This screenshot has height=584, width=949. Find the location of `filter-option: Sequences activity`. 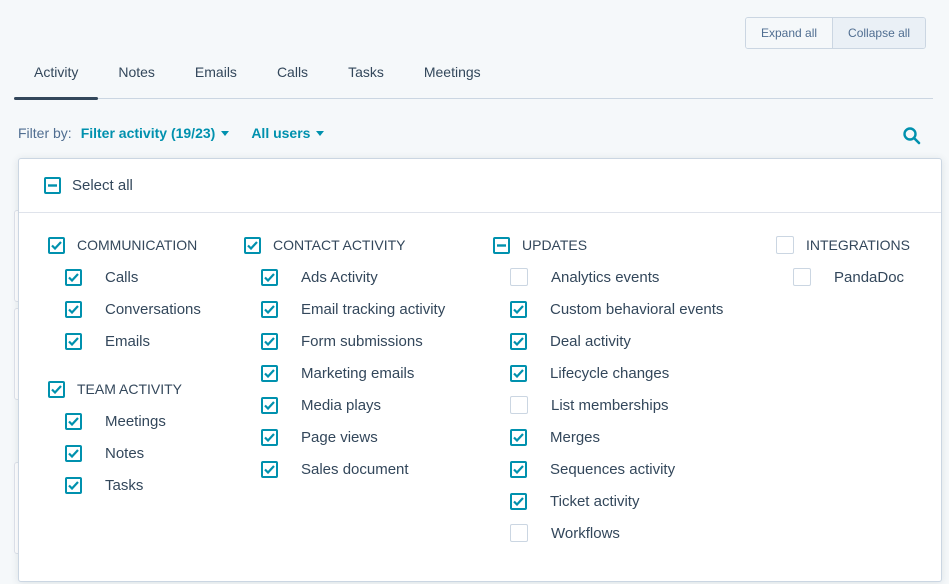

filter-option: Sequences activity is located at coordinates (616, 469).